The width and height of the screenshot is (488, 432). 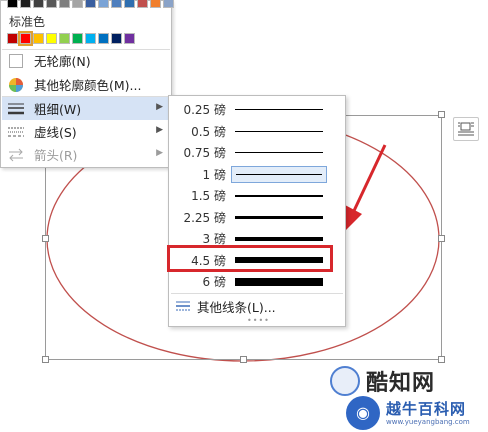 I want to click on standard-colors-label: 标准色, so click(x=27, y=22).